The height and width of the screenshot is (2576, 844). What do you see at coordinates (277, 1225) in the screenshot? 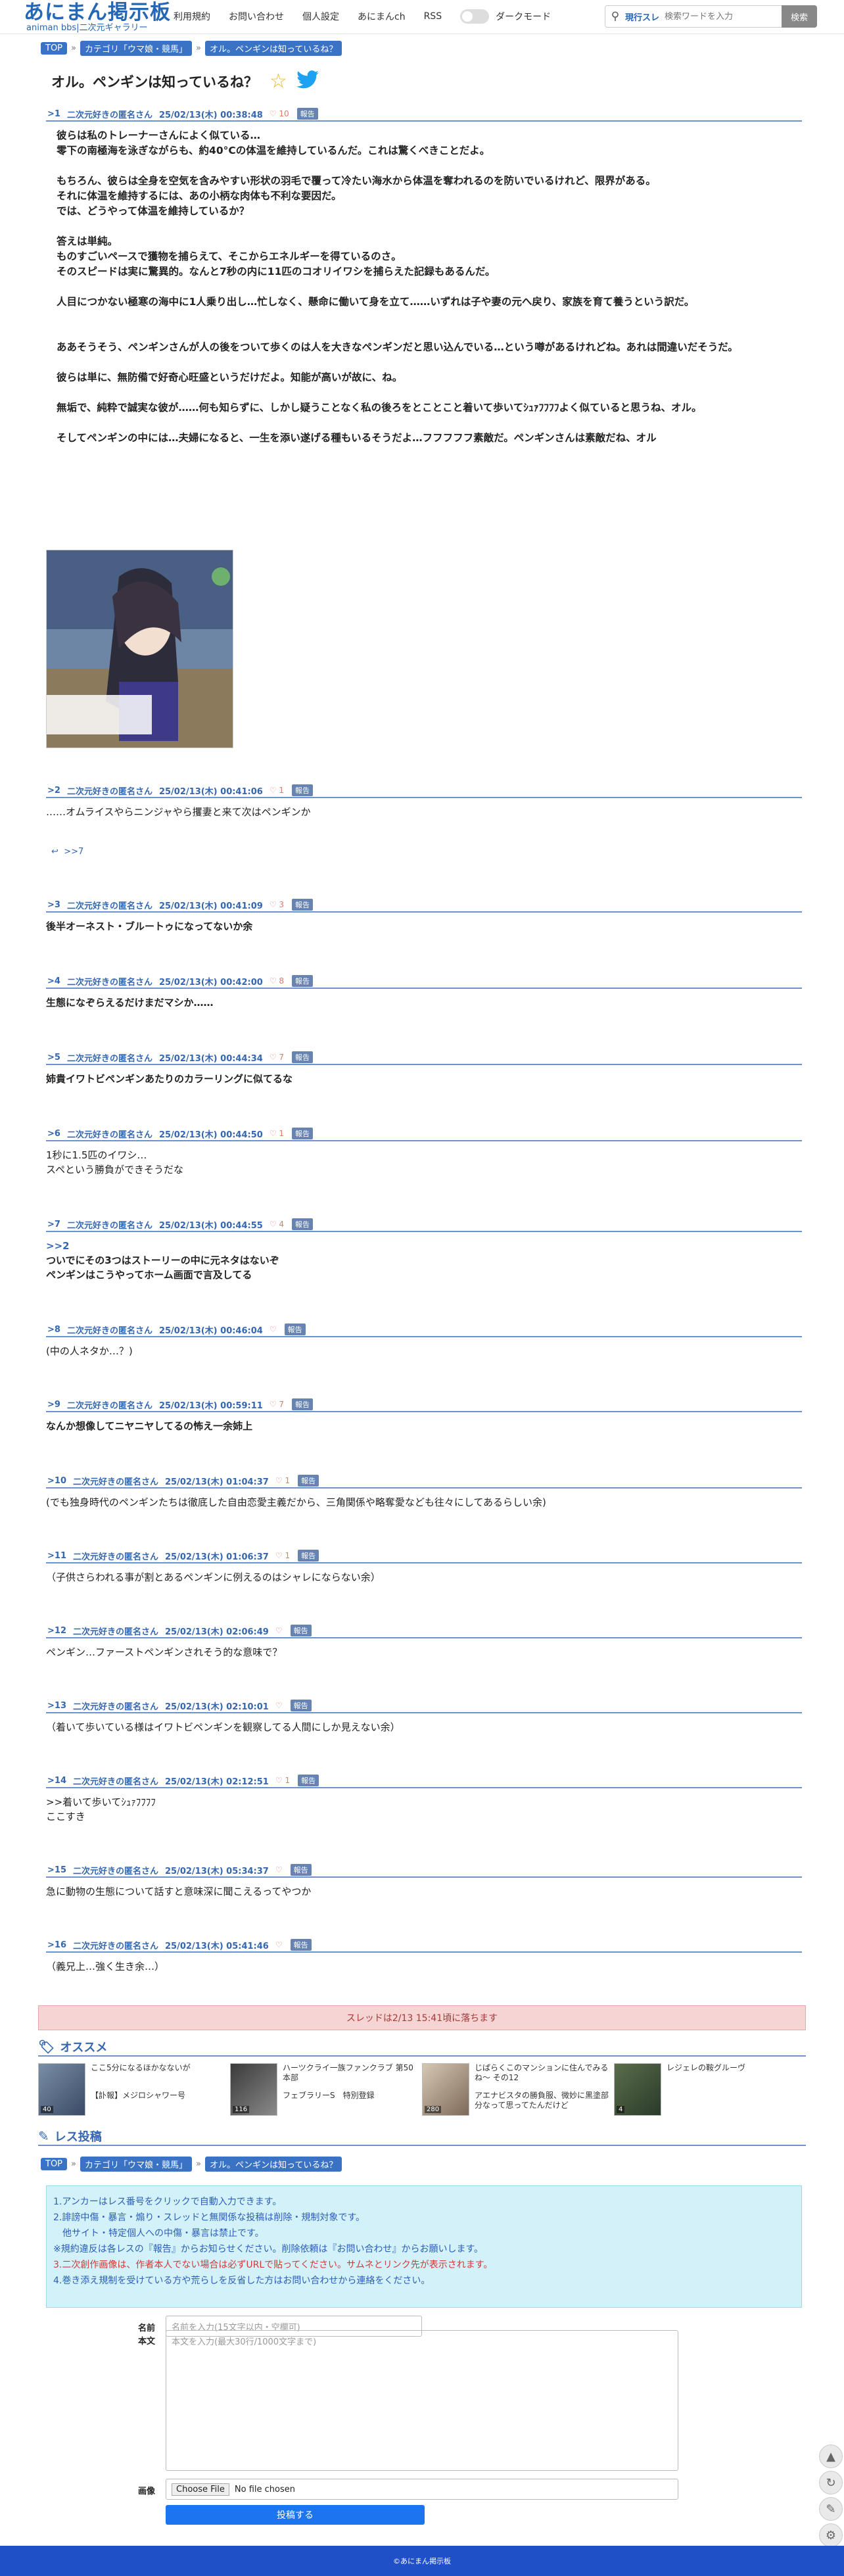
I see `like-button: ♡ 4` at bounding box center [277, 1225].